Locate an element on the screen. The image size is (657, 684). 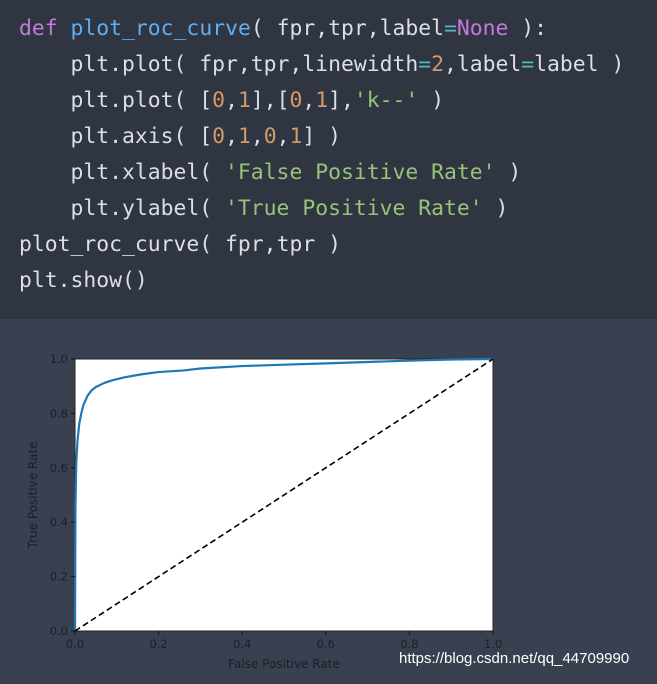
code-token: 'True Positive Rate' is located at coordinates (354, 208).